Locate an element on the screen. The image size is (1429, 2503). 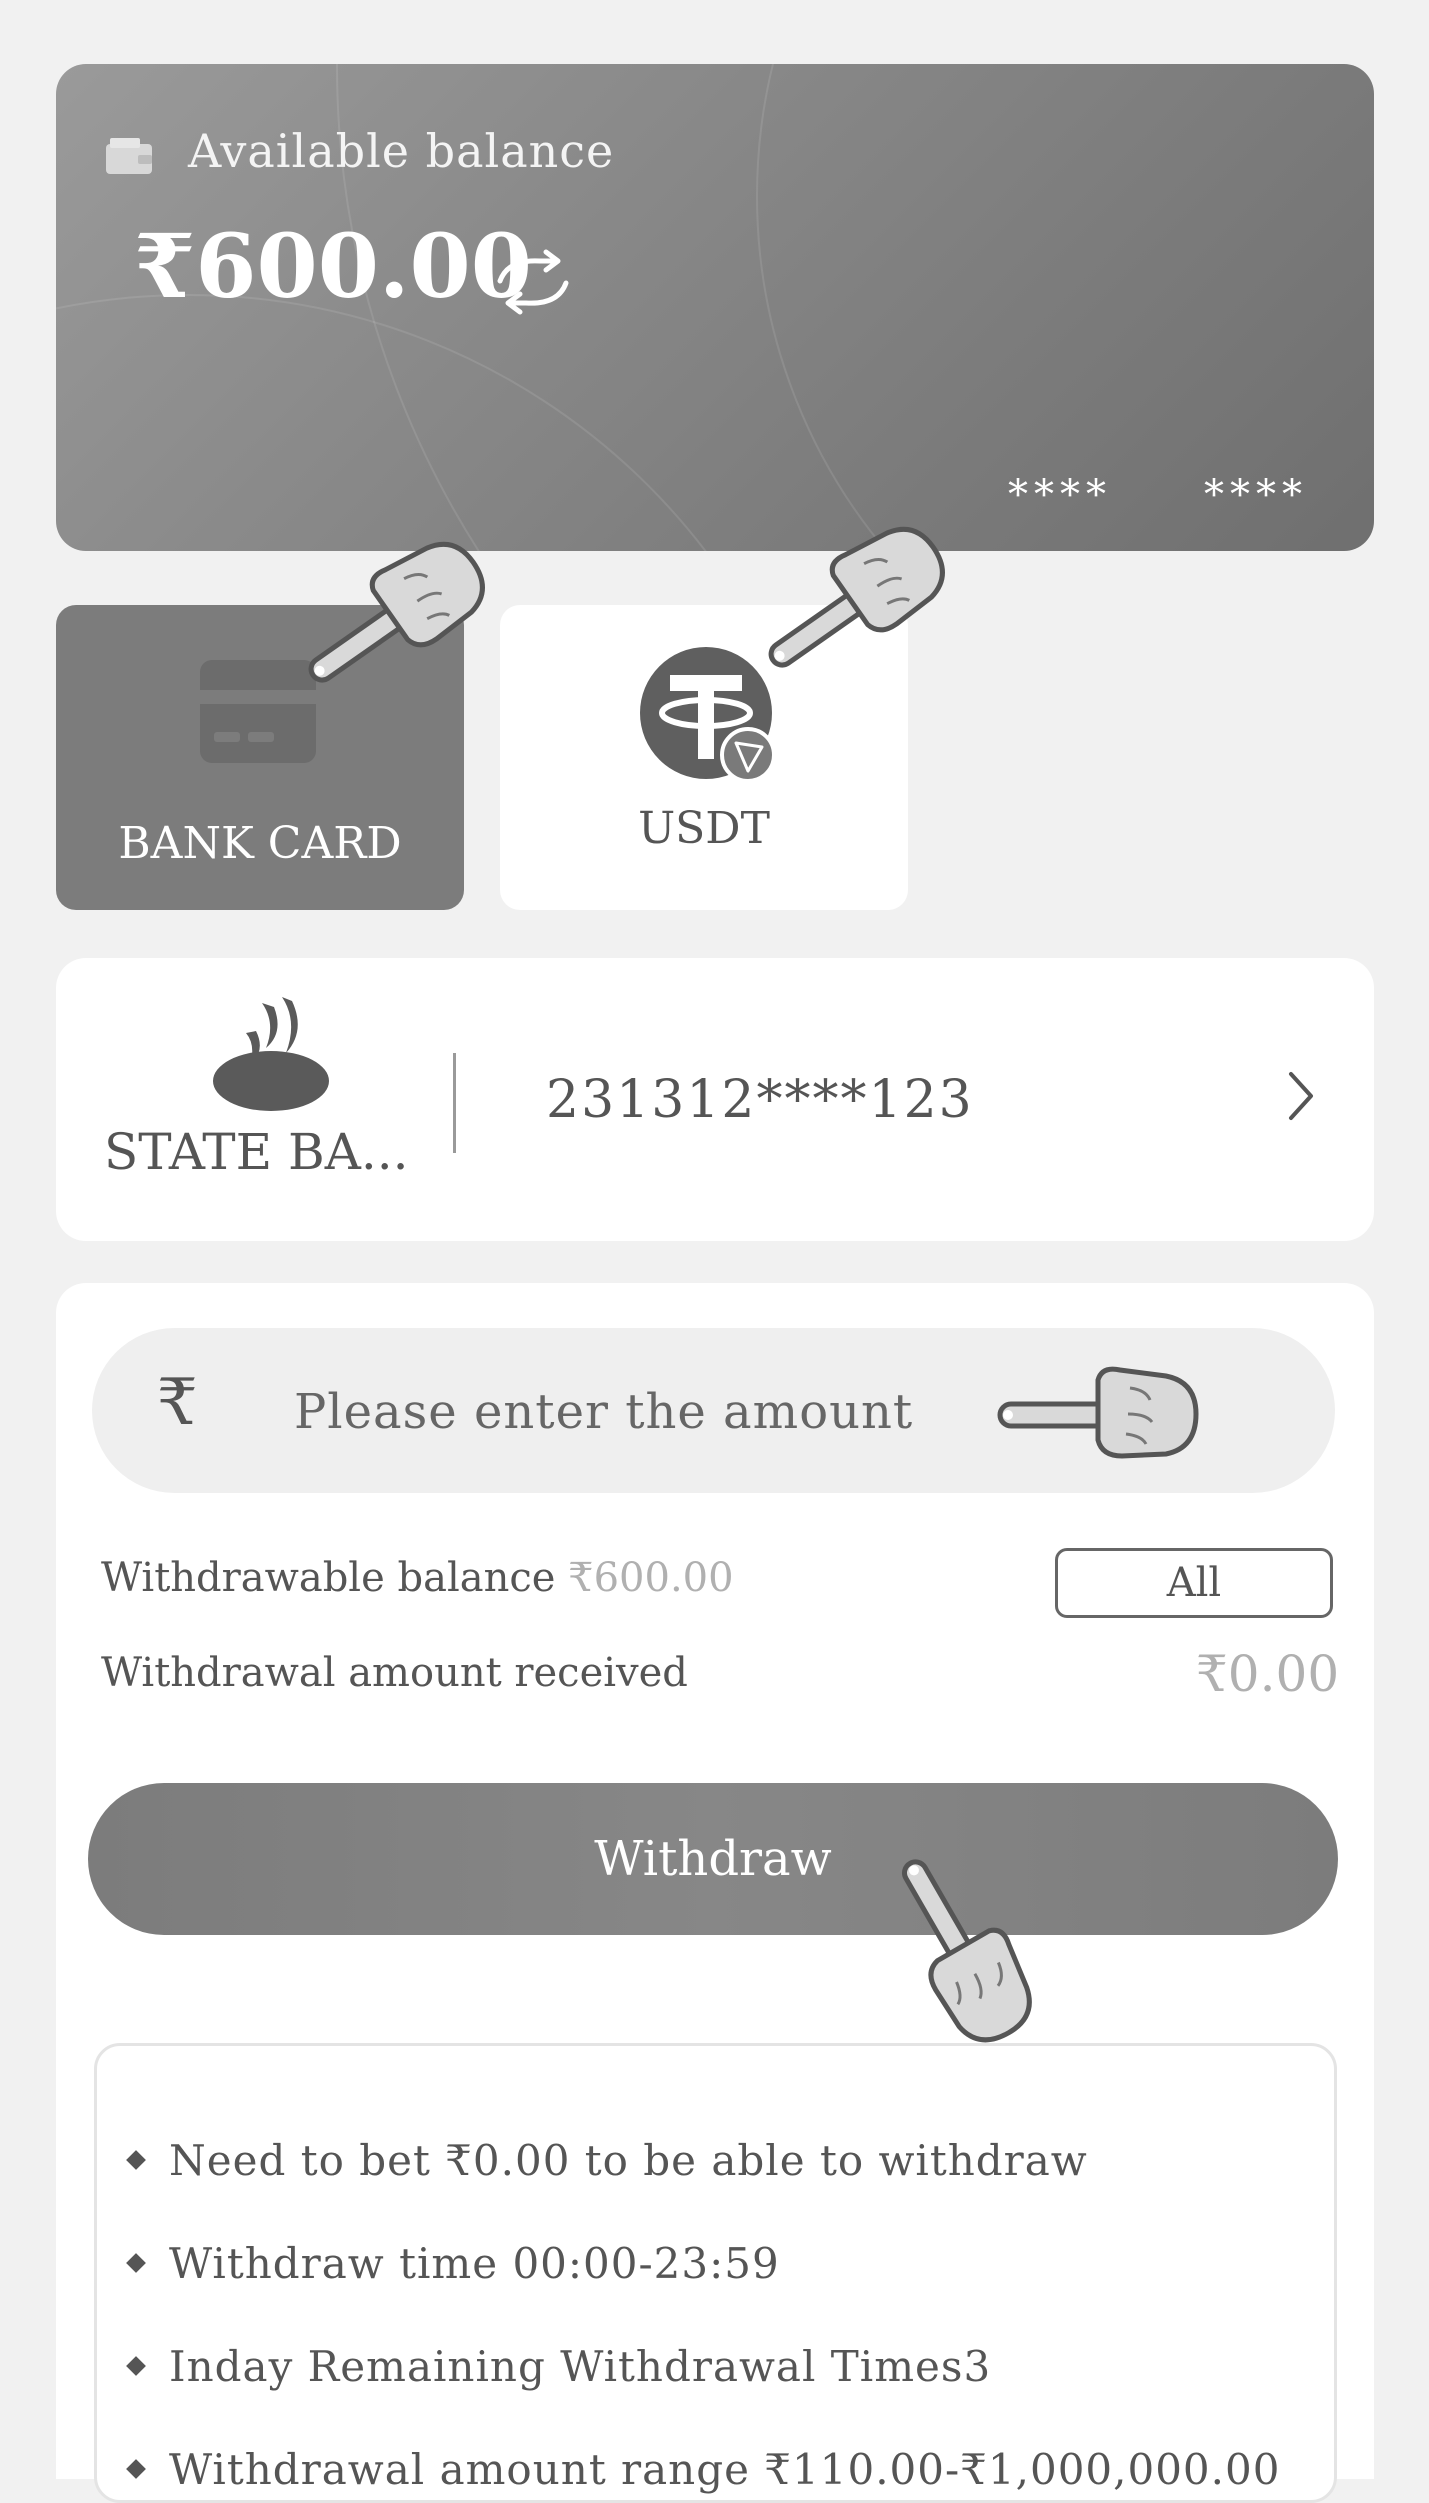
withdrawable-balance-value: ₹600.00 is located at coordinates (651, 1578).